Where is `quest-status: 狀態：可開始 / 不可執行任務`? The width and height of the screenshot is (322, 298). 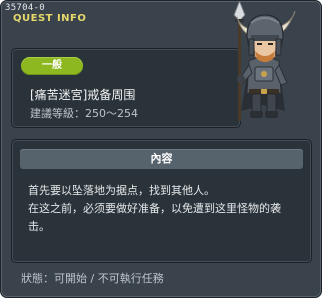 quest-status: 狀態：可開始 / 不可執行任務 is located at coordinates (92, 278).